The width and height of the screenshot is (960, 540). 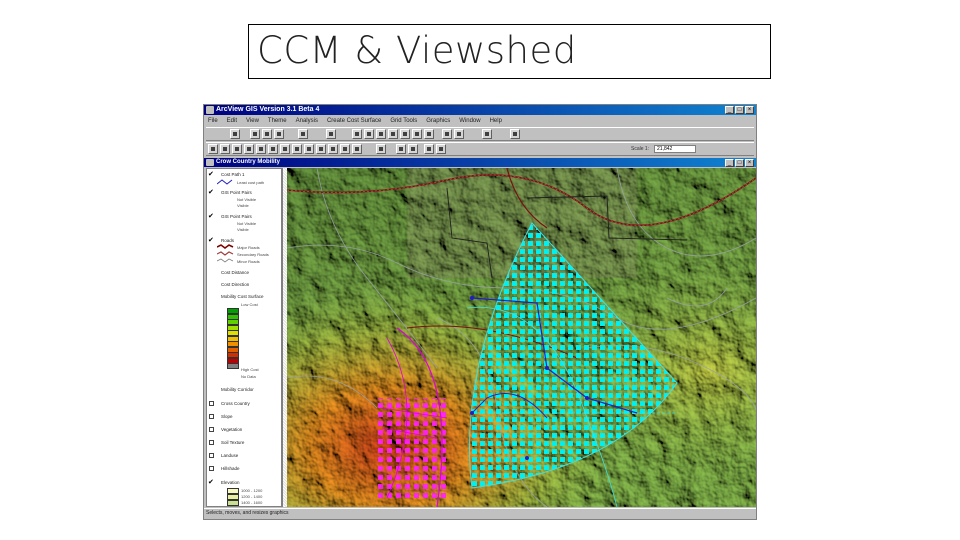 I want to click on pointer-tool, so click(x=213, y=149).